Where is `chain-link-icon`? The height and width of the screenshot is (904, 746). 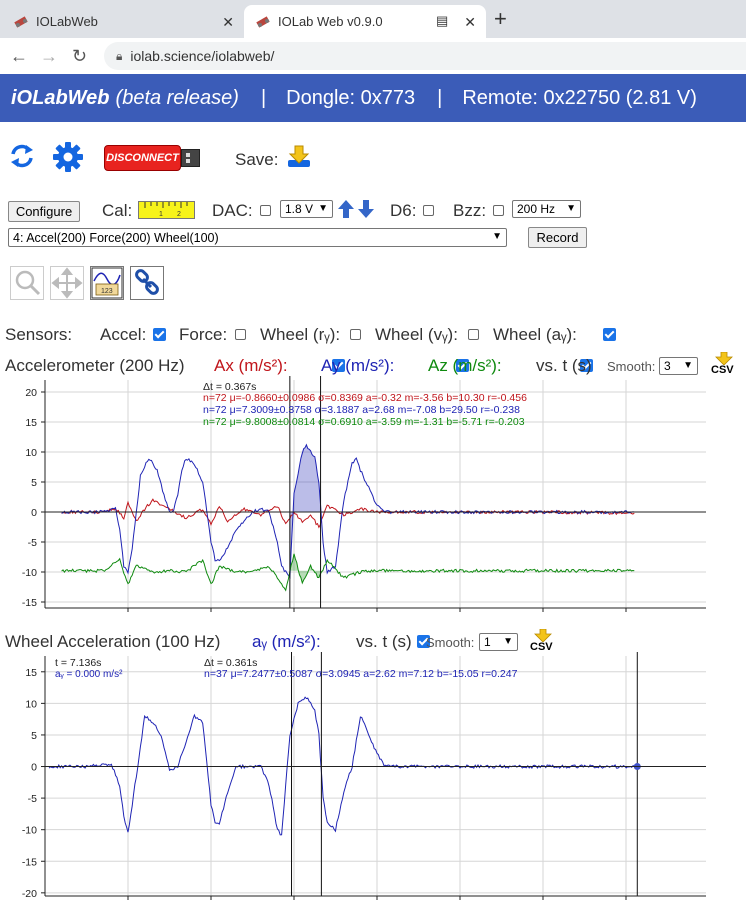 chain-link-icon is located at coordinates (147, 282).